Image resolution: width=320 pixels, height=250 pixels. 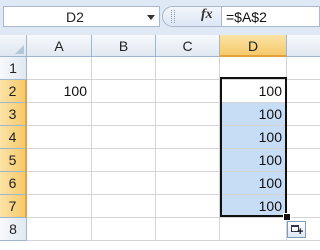 I want to click on cell-a1, so click(x=59, y=68).